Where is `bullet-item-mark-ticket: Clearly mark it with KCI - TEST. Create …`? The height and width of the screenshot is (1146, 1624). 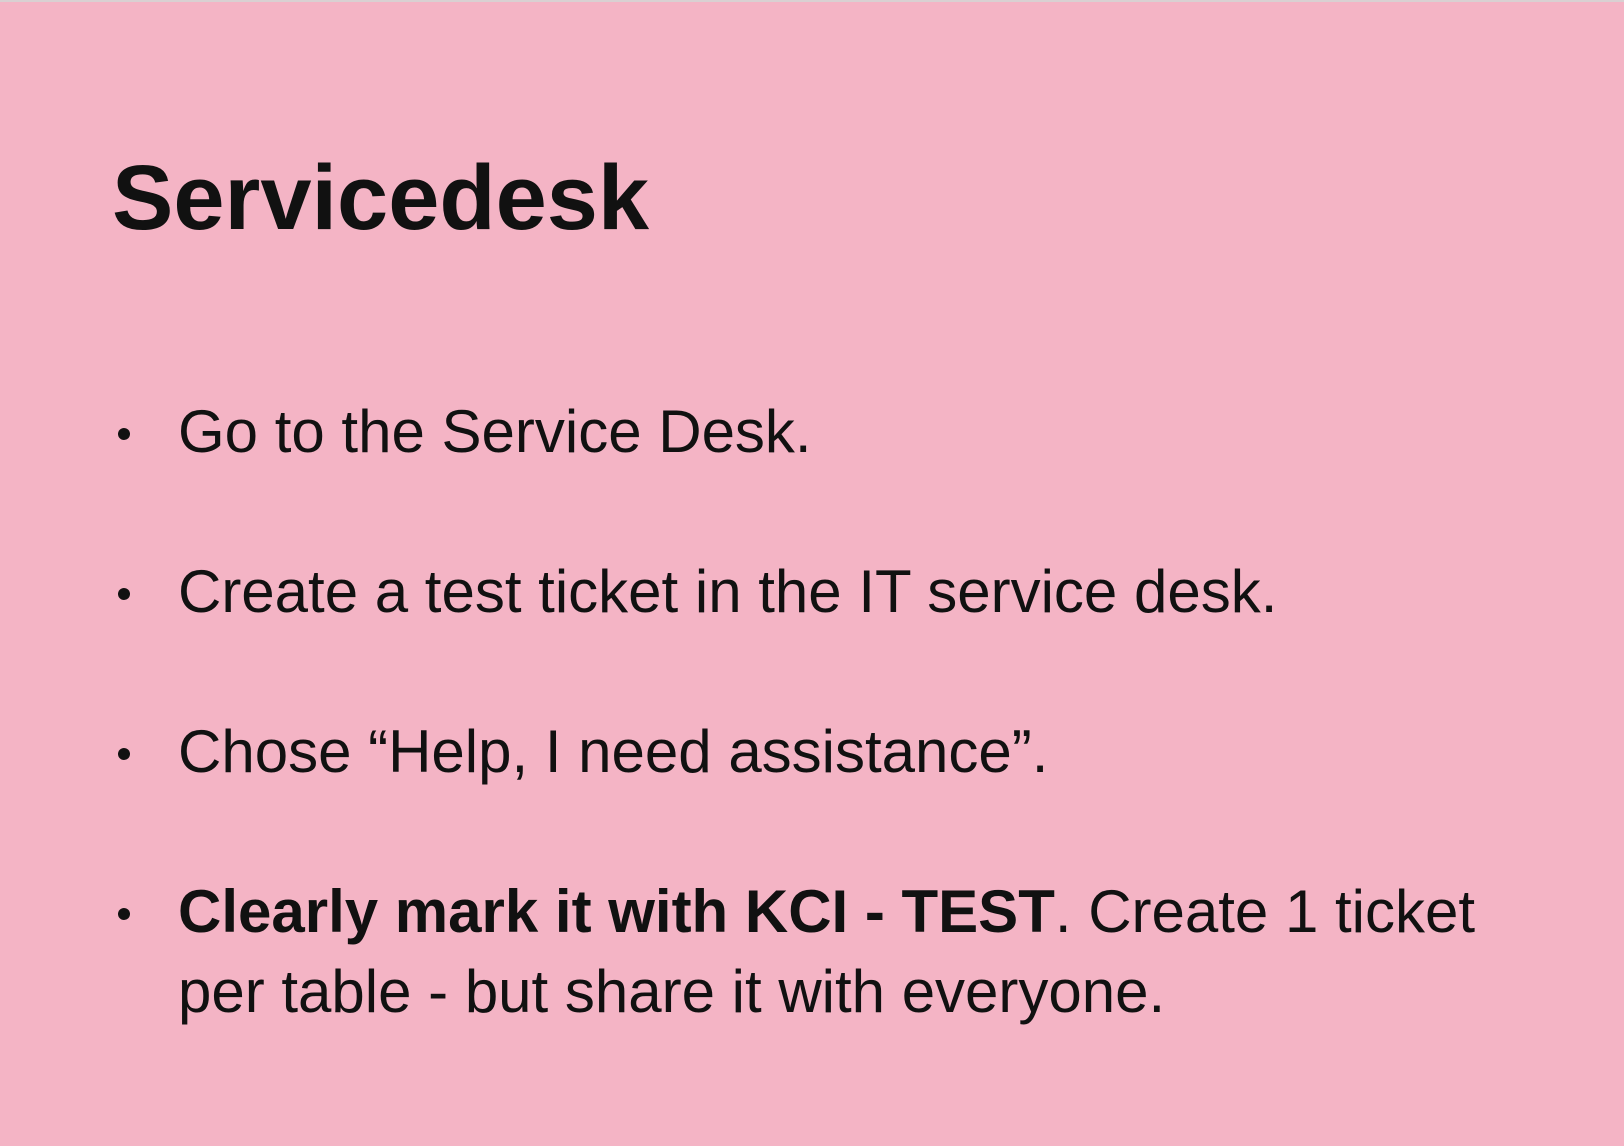
bullet-item-mark-ticket: Clearly mark it with KCI - TEST. Create … is located at coordinates (832, 952).